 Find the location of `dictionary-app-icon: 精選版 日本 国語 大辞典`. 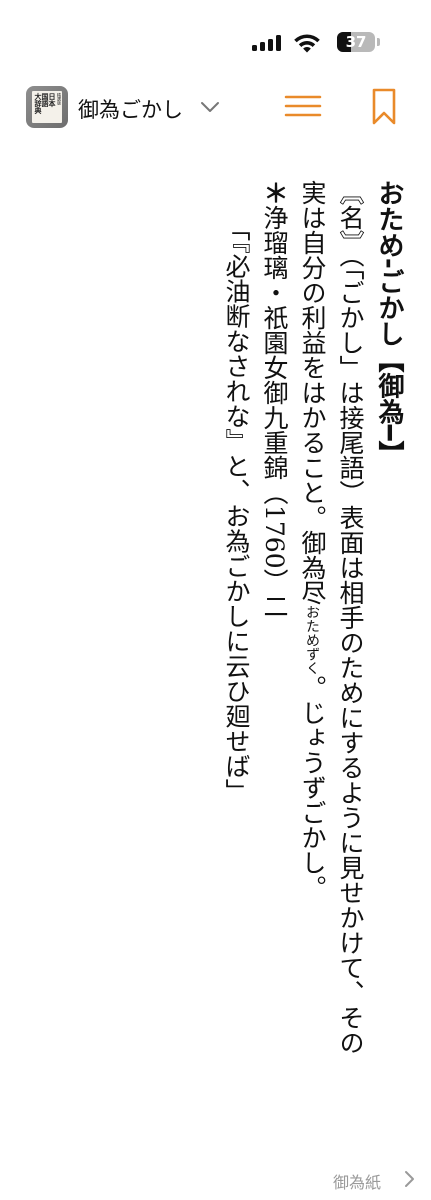

dictionary-app-icon: 精選版 日本 国語 大辞典 is located at coordinates (47, 107).